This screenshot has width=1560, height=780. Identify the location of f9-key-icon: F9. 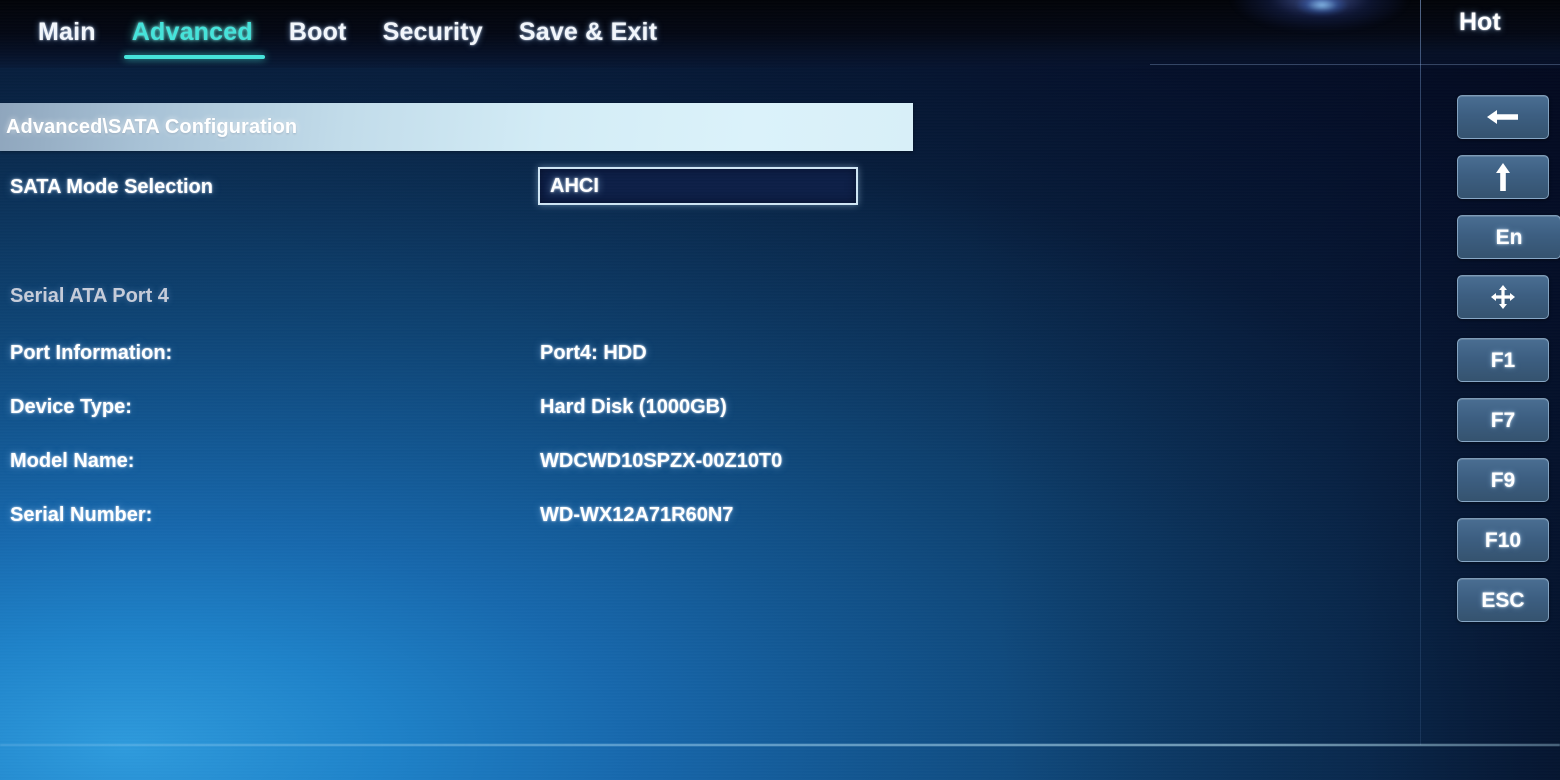
(1503, 480).